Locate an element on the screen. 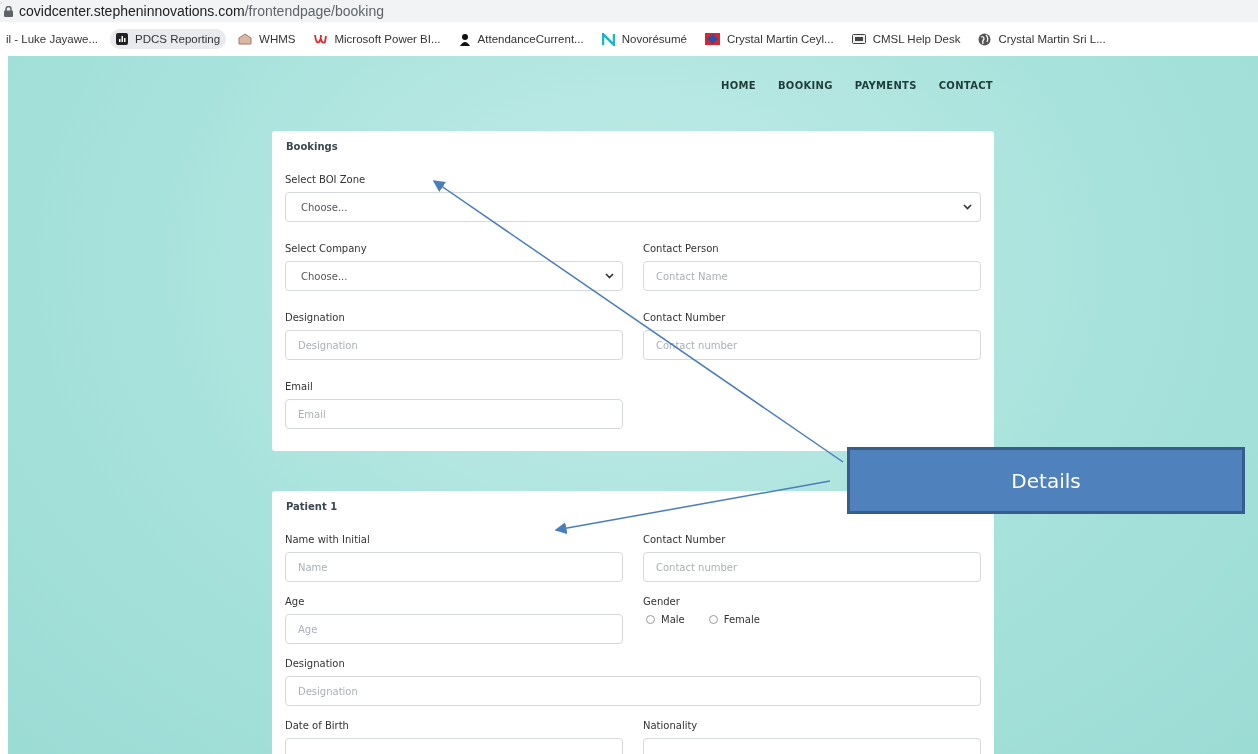  field-label: Date of Birth is located at coordinates (317, 725).